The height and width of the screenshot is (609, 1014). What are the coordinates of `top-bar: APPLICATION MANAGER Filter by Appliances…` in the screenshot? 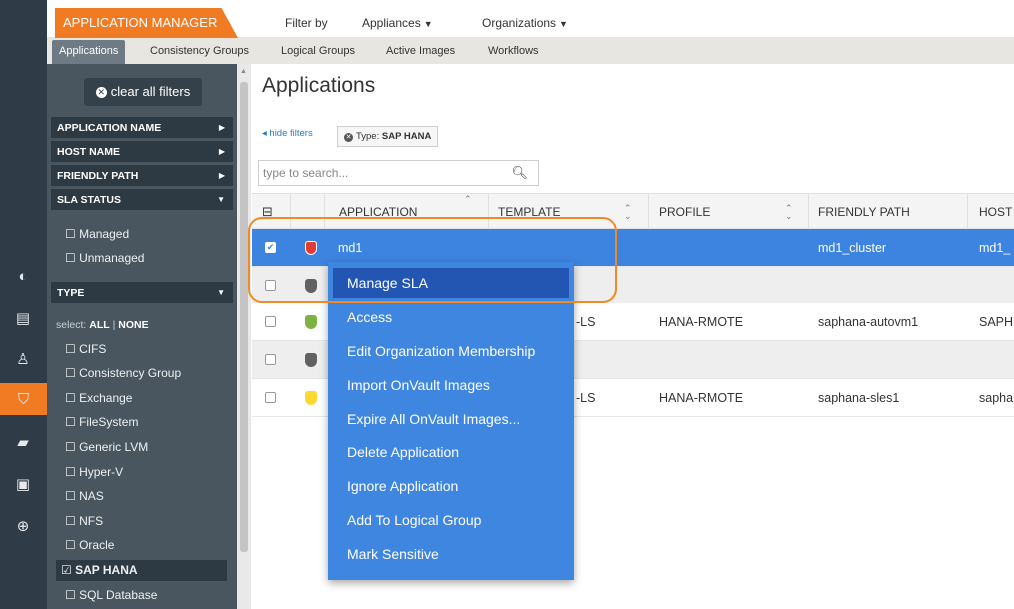 It's located at (530, 19).